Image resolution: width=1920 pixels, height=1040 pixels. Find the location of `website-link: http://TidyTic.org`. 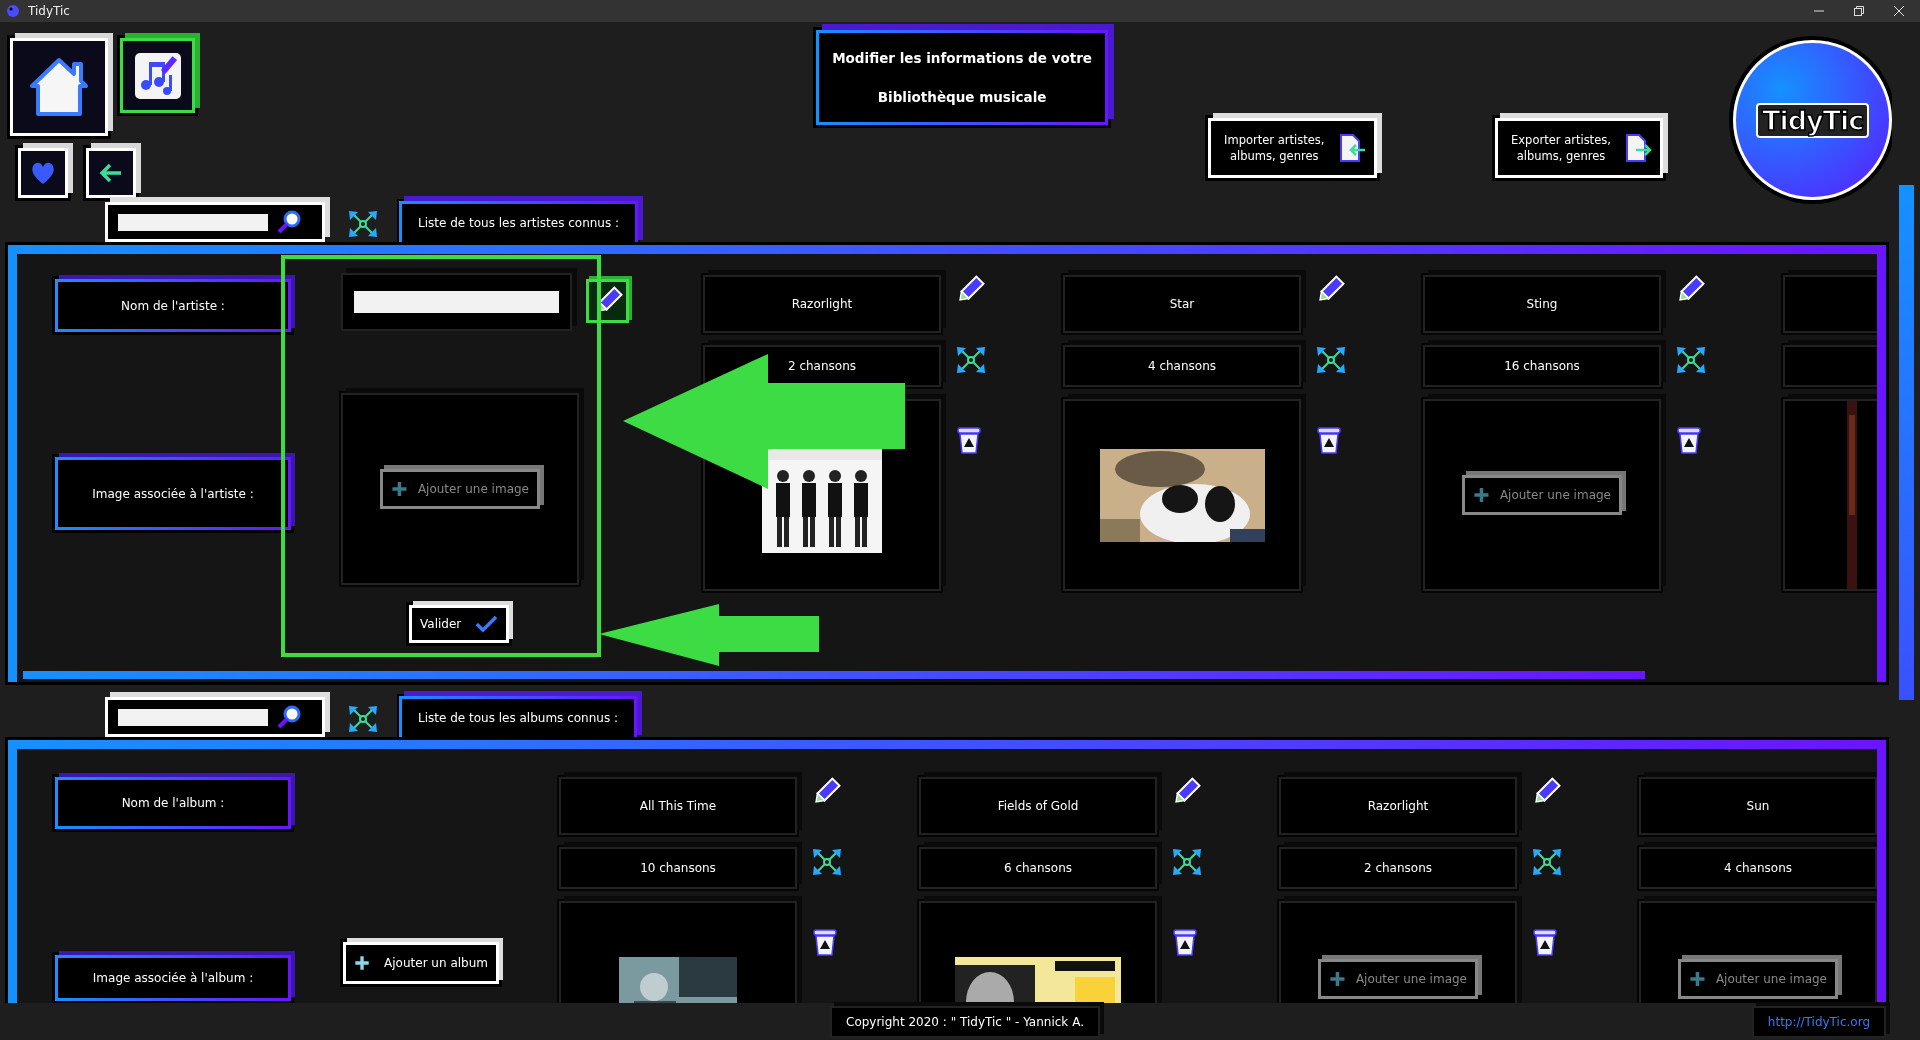

website-link: http://TidyTic.org is located at coordinates (1818, 1021).